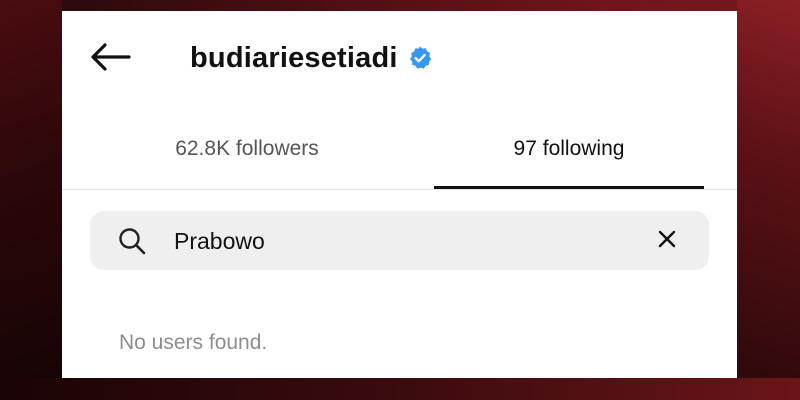  I want to click on verified-badge-icon, so click(420, 58).